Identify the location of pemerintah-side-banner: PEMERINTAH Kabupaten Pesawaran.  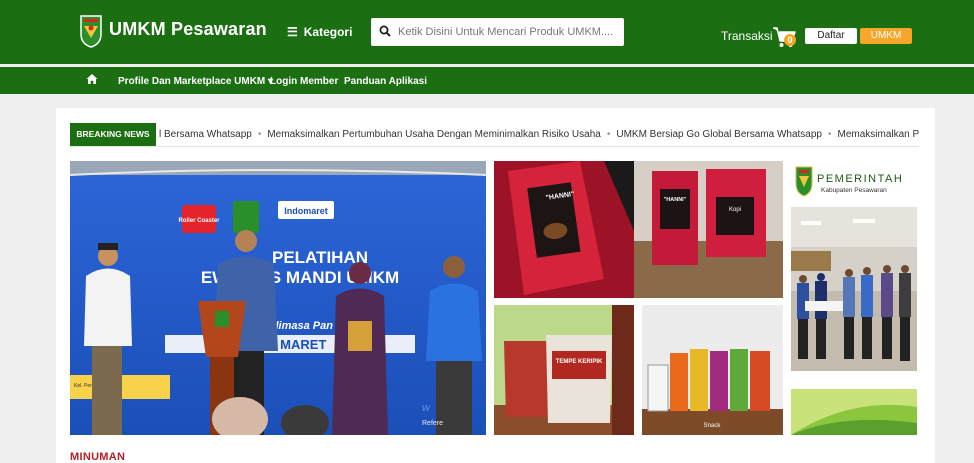
(854, 298).